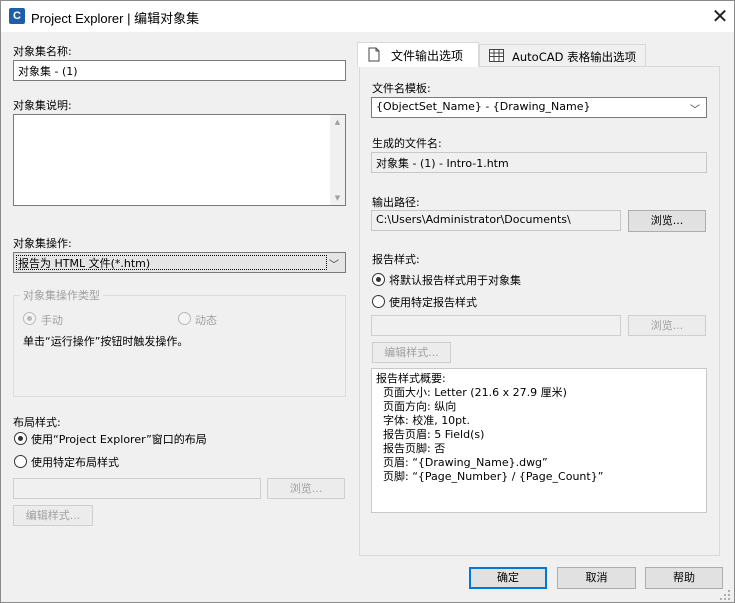 This screenshot has width=735, height=603. Describe the element at coordinates (483, 106) in the screenshot. I see `file-name-template-value: {ObjectSet_Name} - {Drawing_Name}` at that location.